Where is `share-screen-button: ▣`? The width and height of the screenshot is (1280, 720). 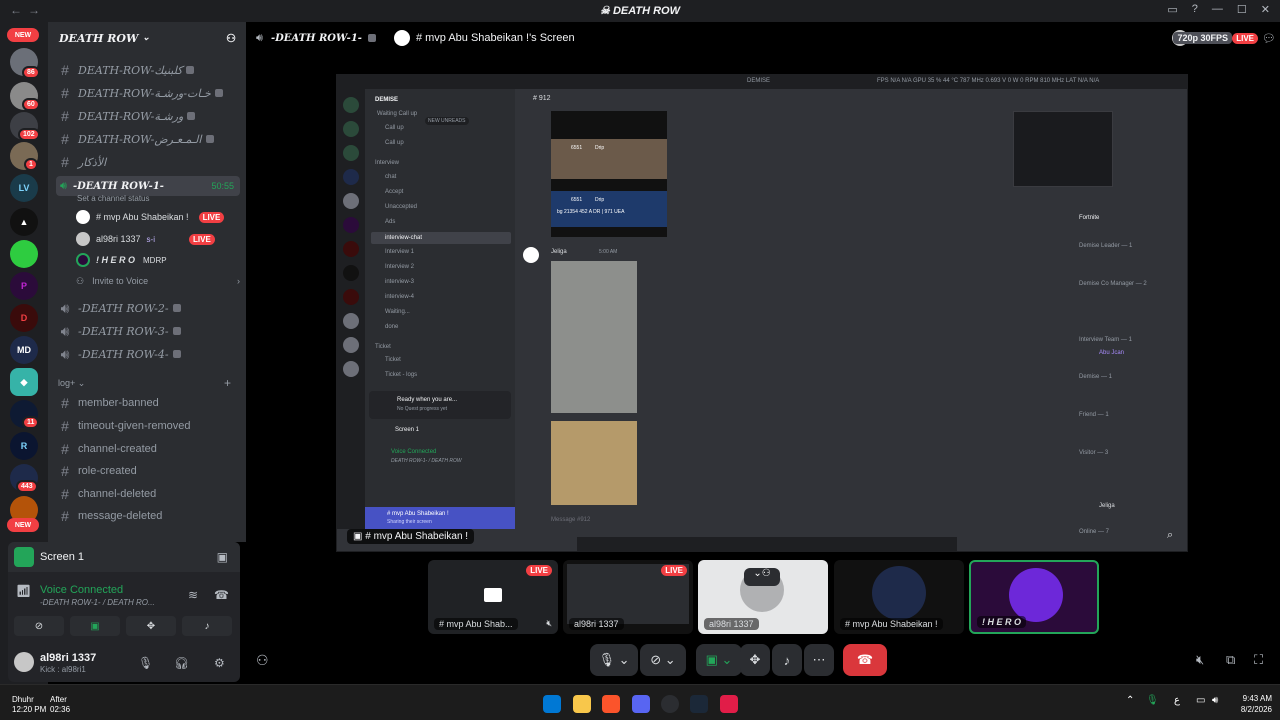 share-screen-button: ▣ is located at coordinates (95, 626).